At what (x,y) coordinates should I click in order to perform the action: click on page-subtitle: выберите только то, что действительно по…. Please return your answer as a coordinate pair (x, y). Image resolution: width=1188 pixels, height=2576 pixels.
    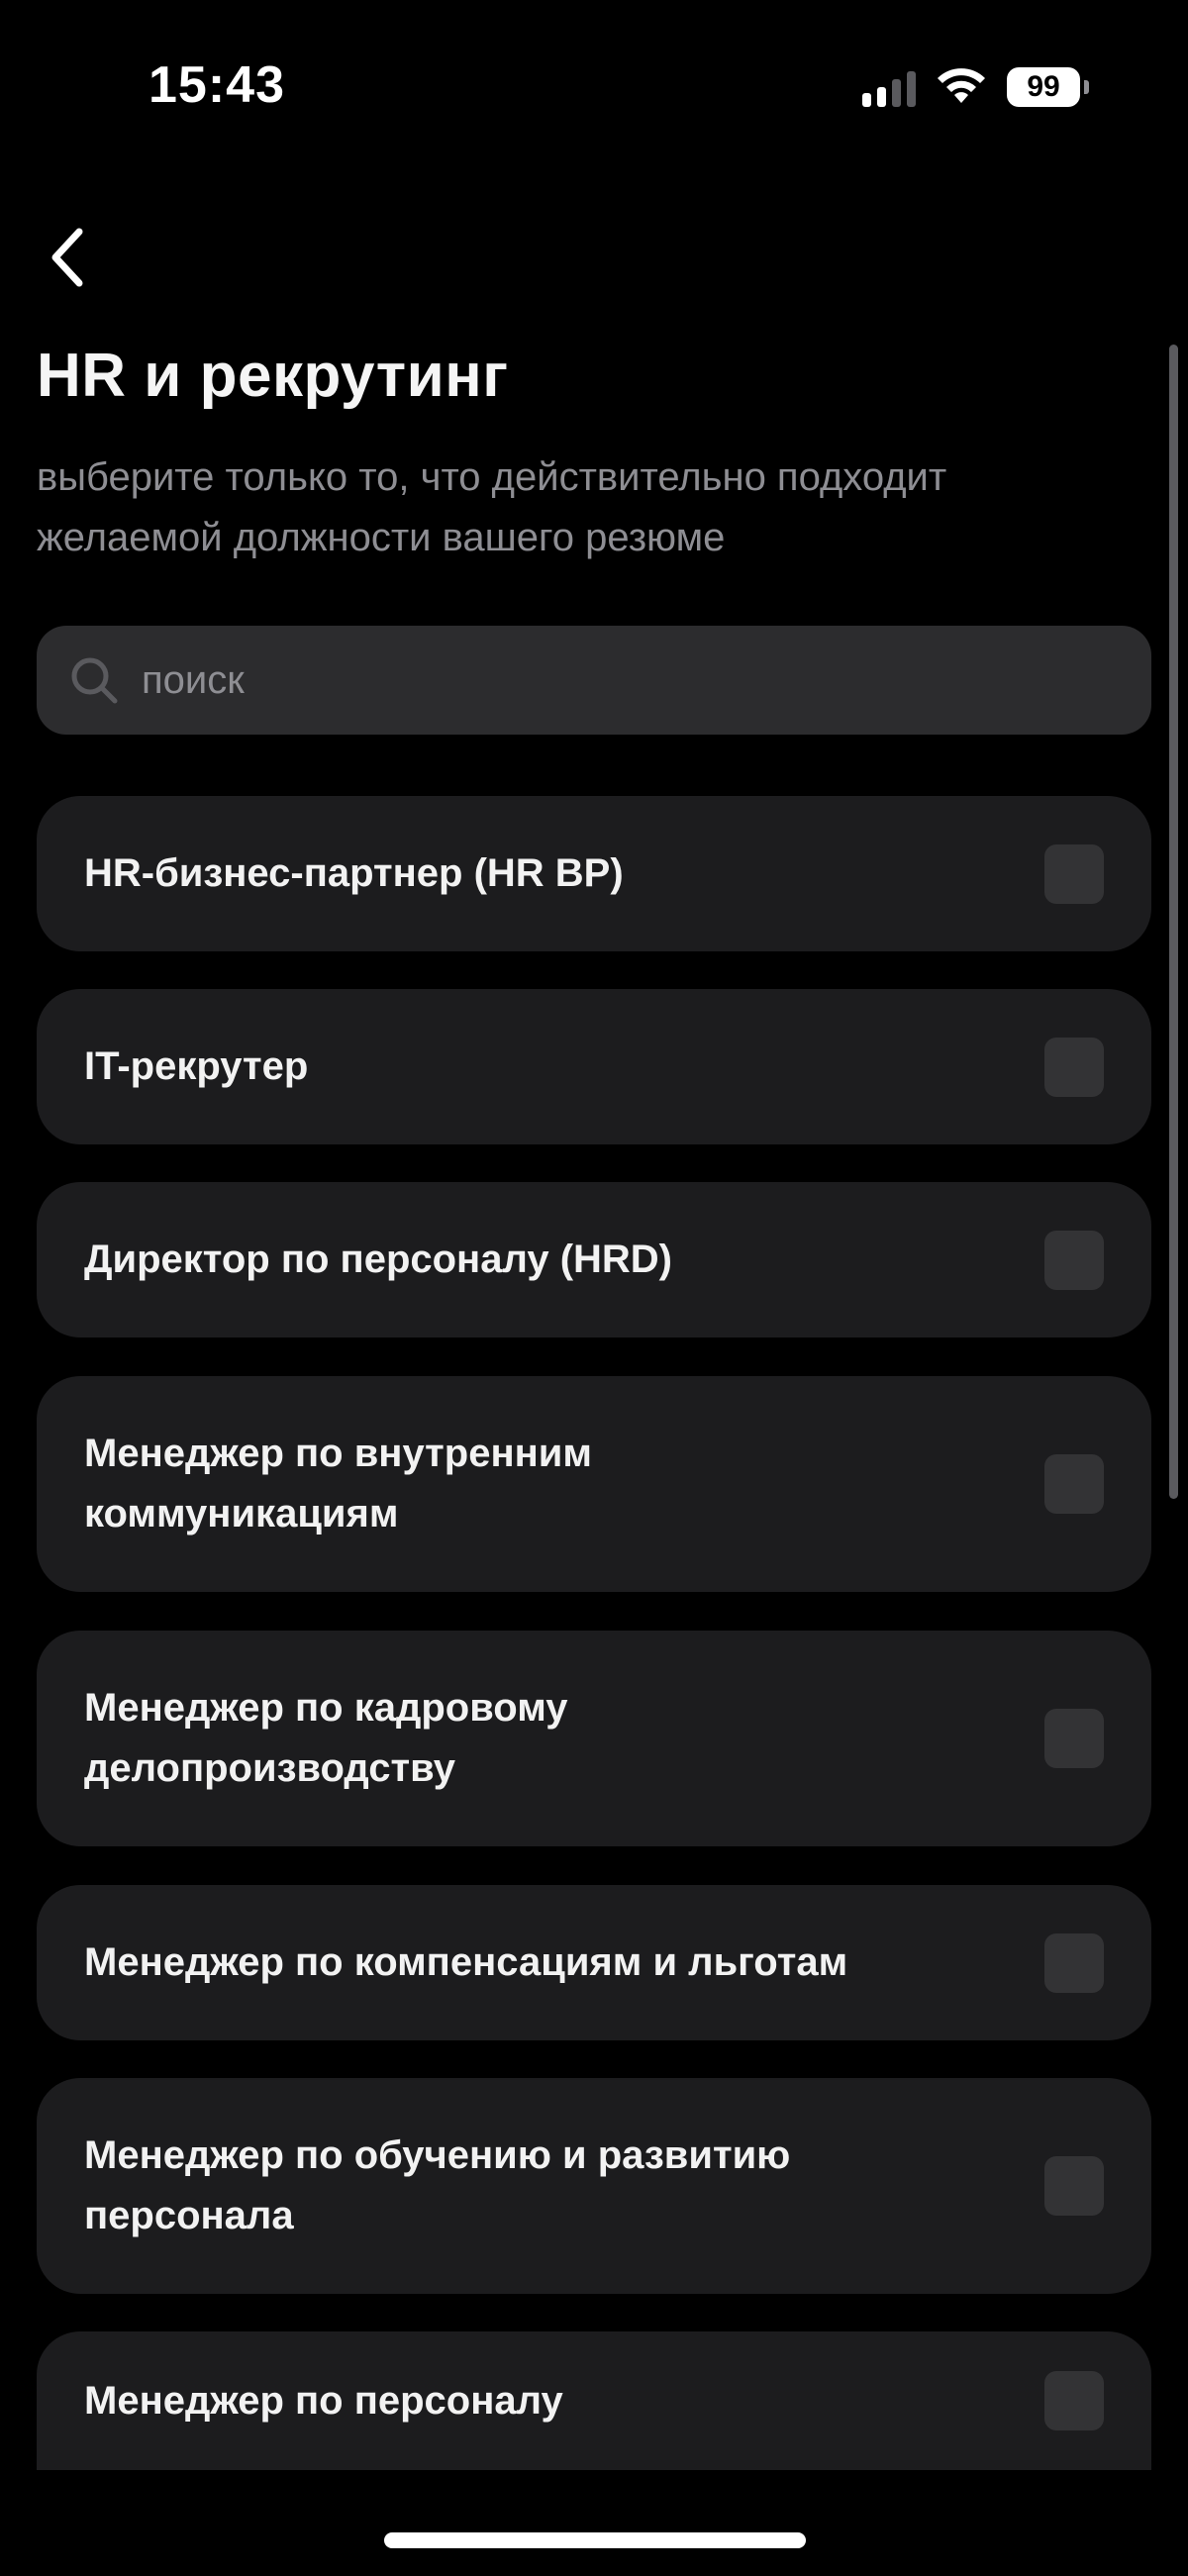
    Looking at the image, I should click on (492, 507).